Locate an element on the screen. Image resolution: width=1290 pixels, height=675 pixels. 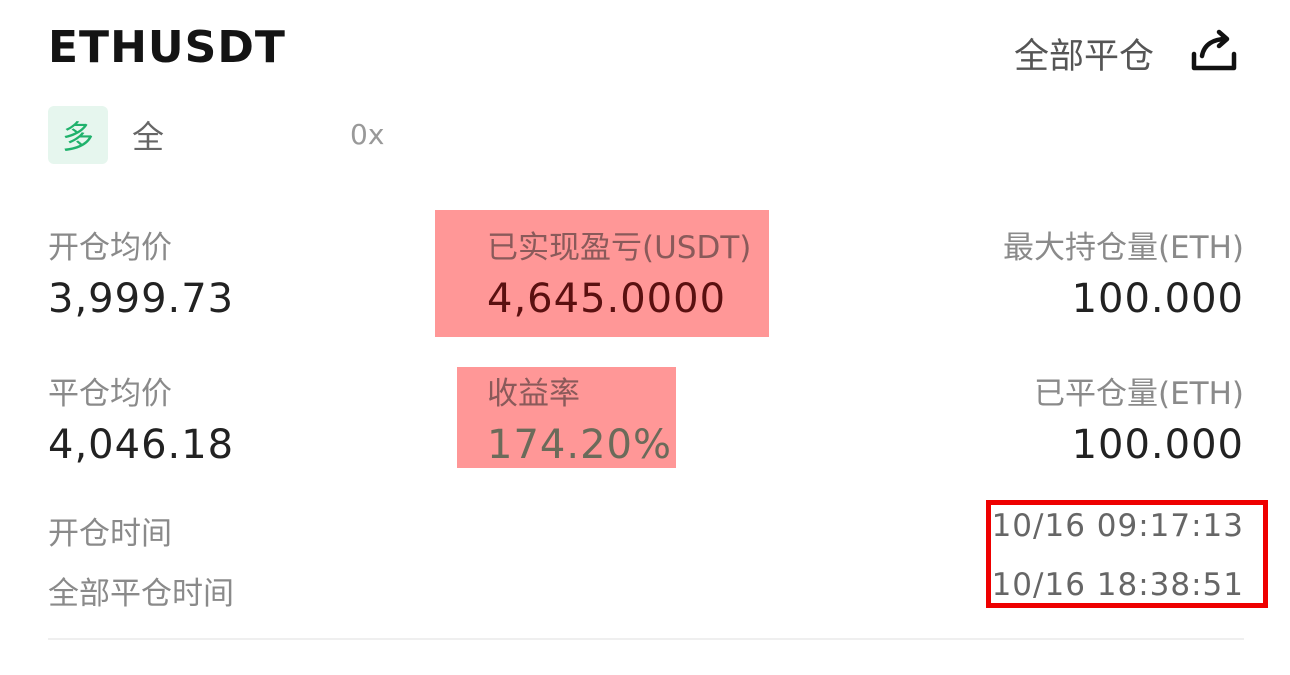
max-position-label: 最大持仓量(ETH) is located at coordinates (1123, 248).